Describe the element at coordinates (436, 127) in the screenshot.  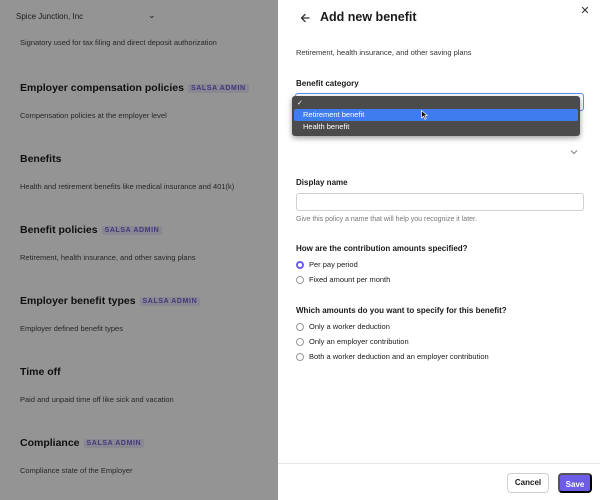
I see `dropdown-option-health: Health benefit` at that location.